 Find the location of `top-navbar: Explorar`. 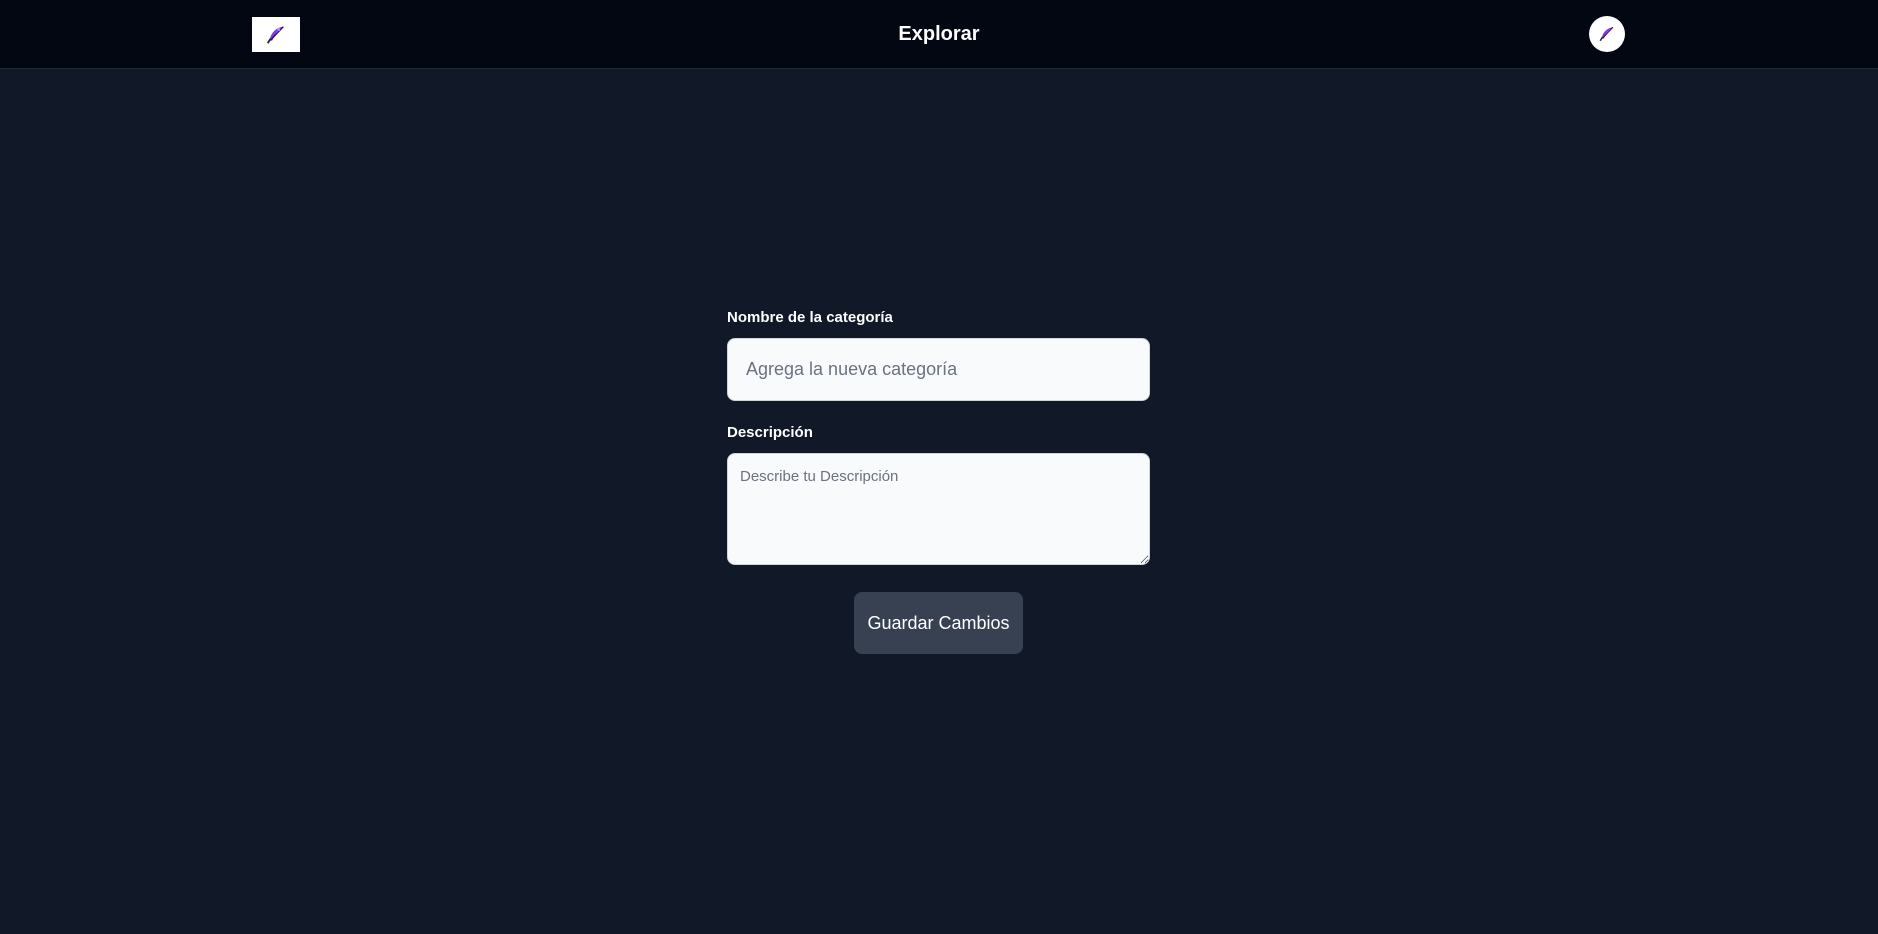

top-navbar: Explorar is located at coordinates (939, 34).